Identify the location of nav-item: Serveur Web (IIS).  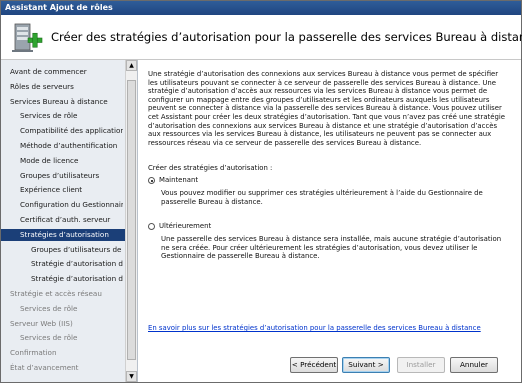
(66, 324).